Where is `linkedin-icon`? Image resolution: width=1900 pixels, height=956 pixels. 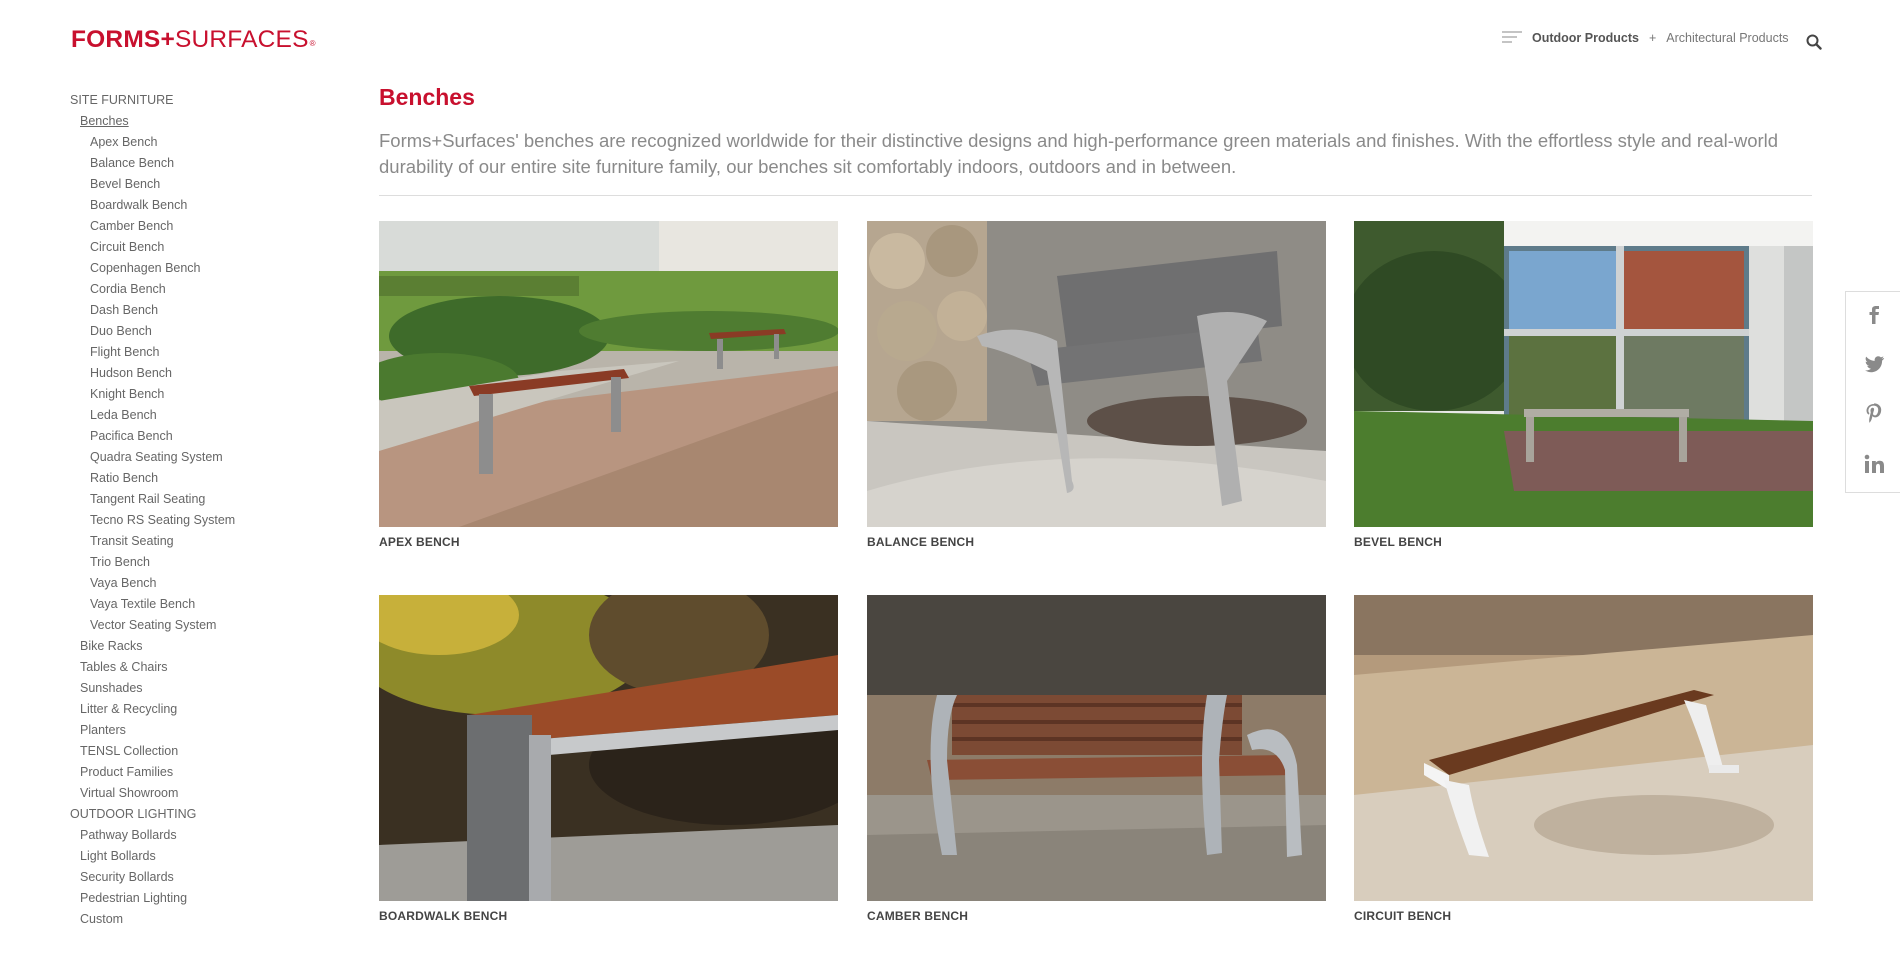
linkedin-icon is located at coordinates (1874, 464).